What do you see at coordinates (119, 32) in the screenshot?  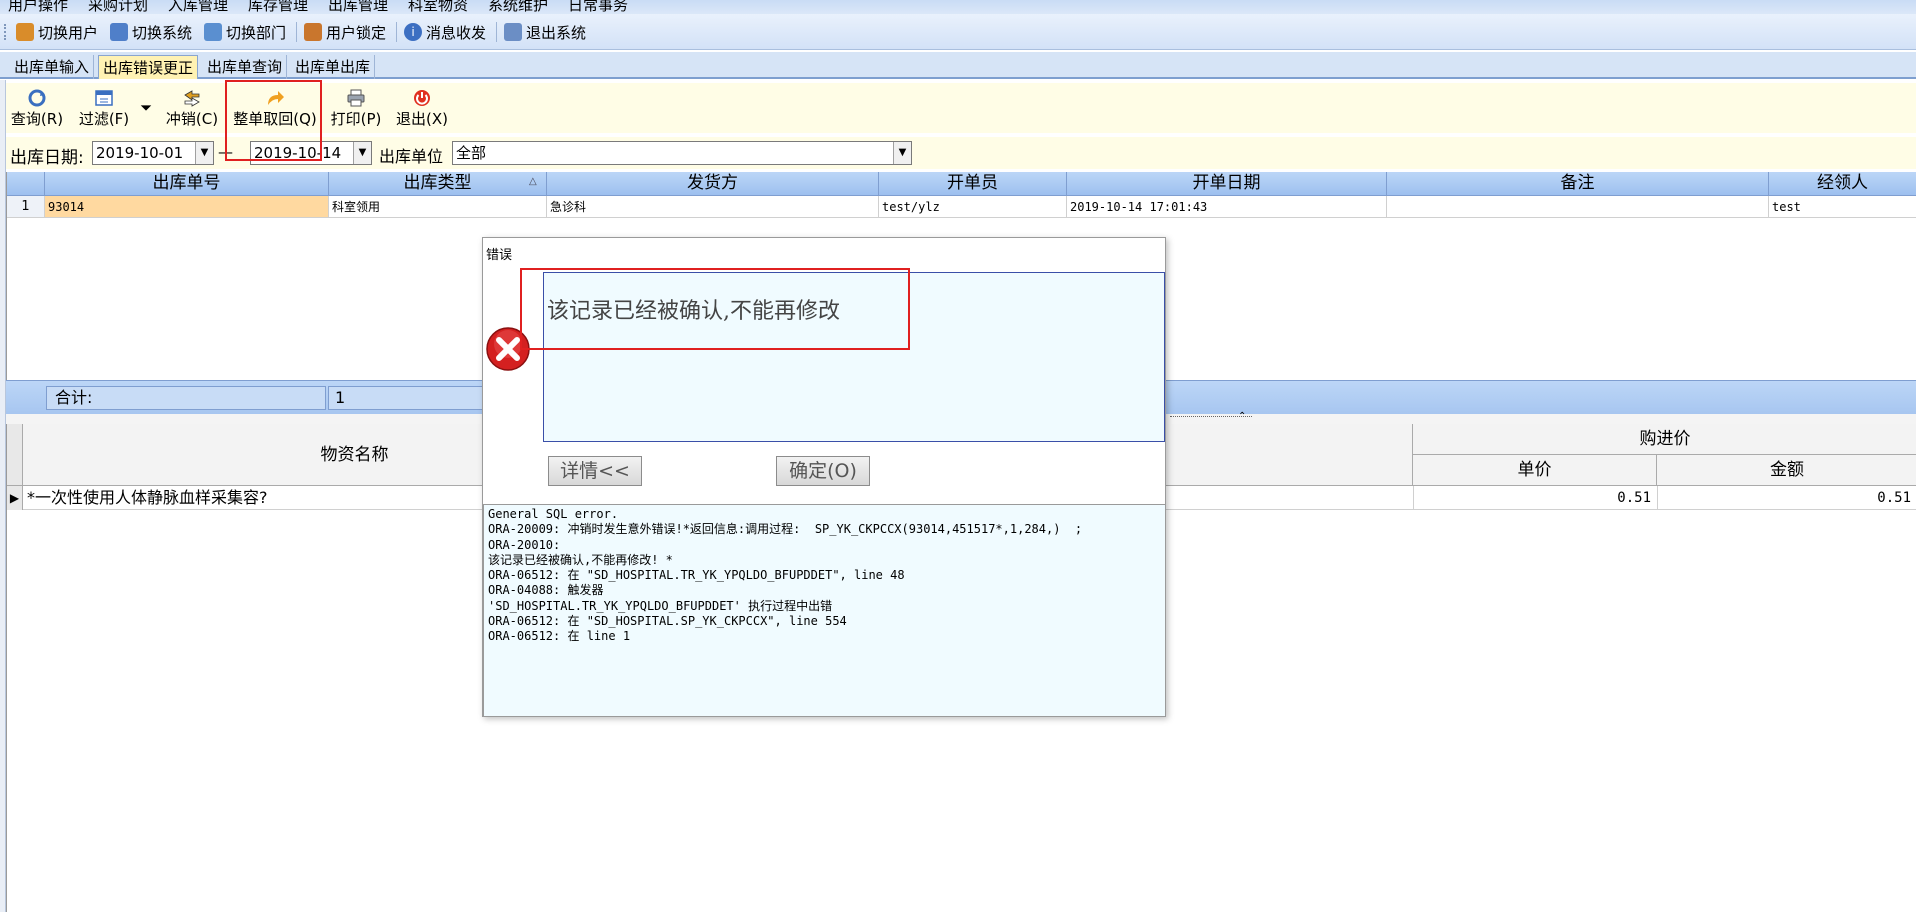 I see `switch-system-icon` at bounding box center [119, 32].